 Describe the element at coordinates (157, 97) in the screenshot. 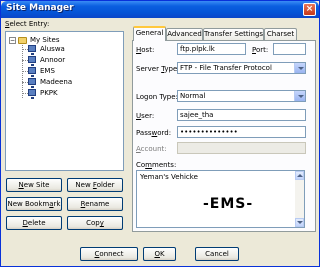

I see `logon-type-label: Logon Type:` at that location.